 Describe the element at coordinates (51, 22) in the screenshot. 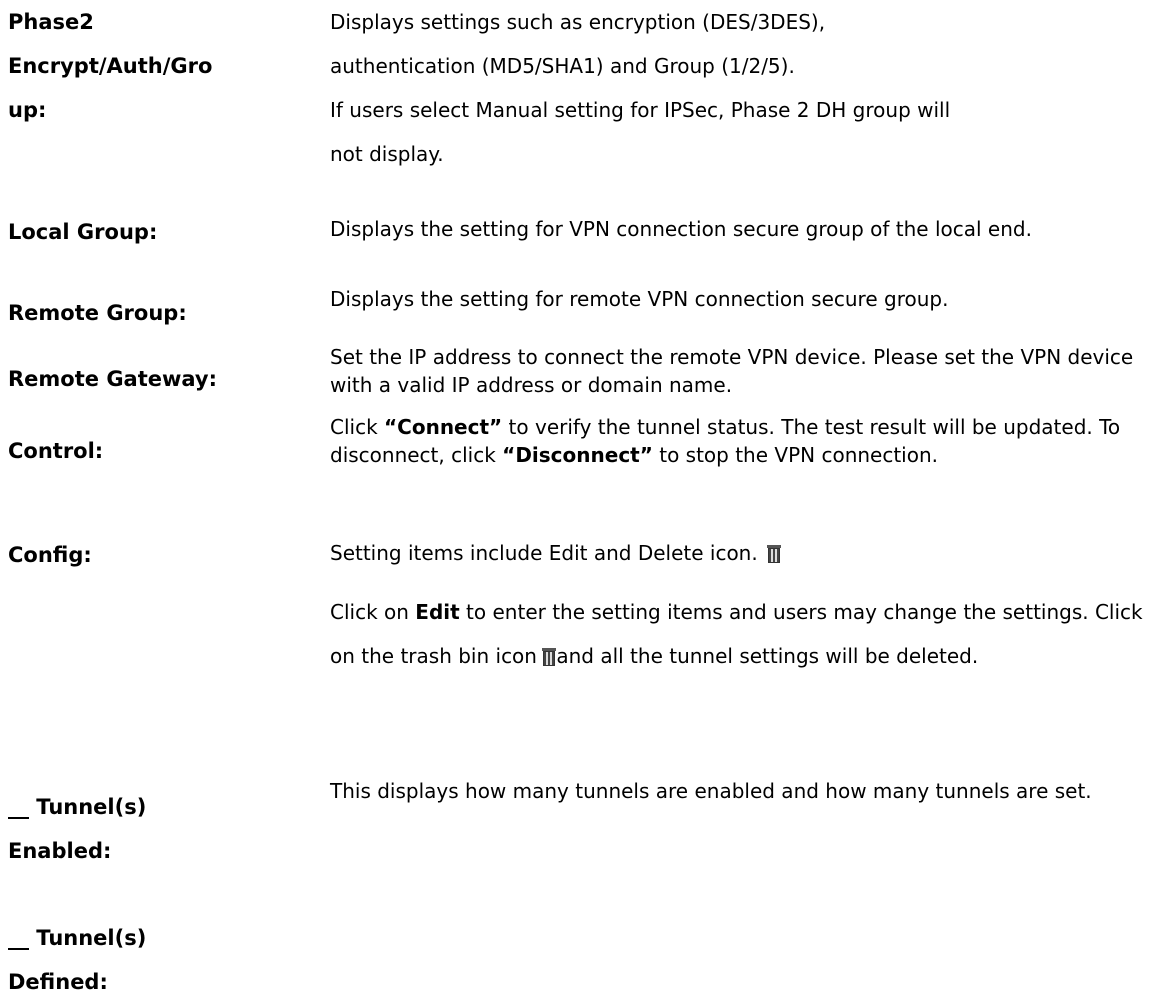

I see `term-line: Phase2` at that location.